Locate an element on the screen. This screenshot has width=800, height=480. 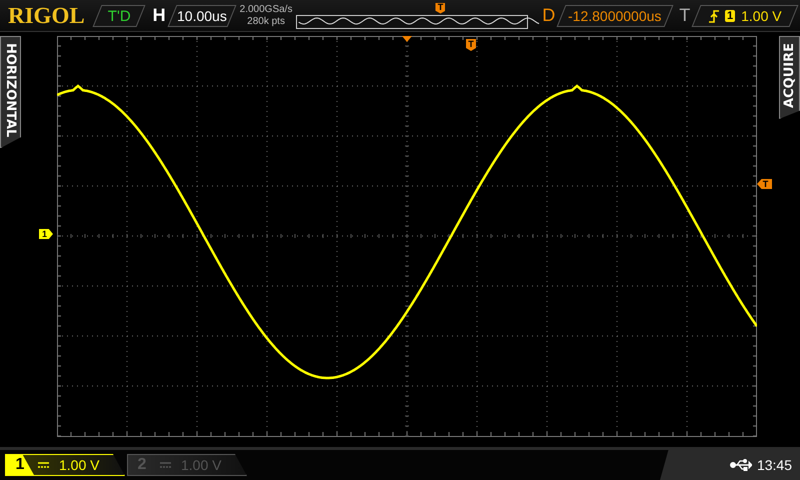
trigger-label: T is located at coordinates (684, 15).